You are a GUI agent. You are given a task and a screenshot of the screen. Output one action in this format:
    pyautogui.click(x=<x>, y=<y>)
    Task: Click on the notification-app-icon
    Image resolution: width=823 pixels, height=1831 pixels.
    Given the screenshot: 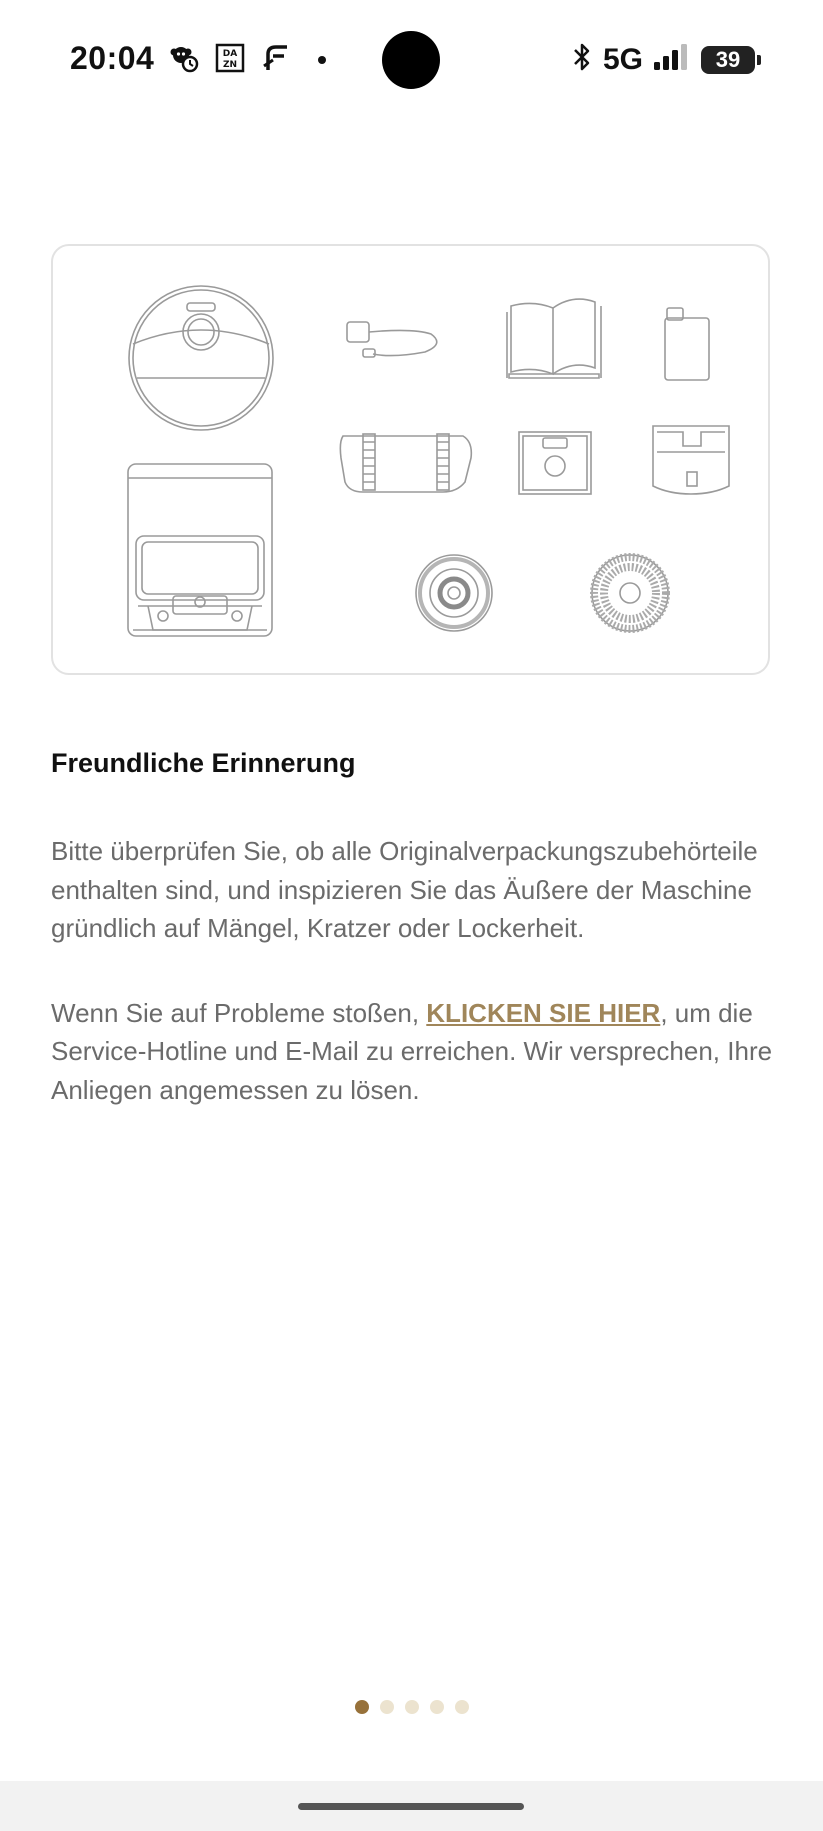 What is the action you would take?
    pyautogui.click(x=276, y=58)
    